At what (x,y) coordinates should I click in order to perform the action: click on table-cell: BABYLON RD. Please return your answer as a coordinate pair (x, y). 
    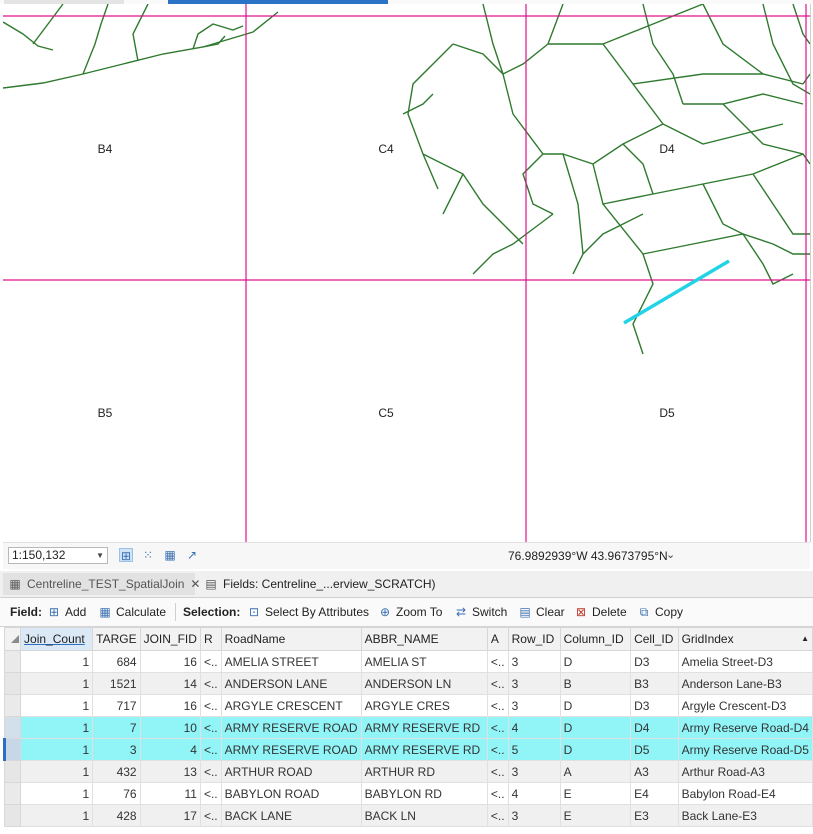
    Looking at the image, I should click on (424, 793).